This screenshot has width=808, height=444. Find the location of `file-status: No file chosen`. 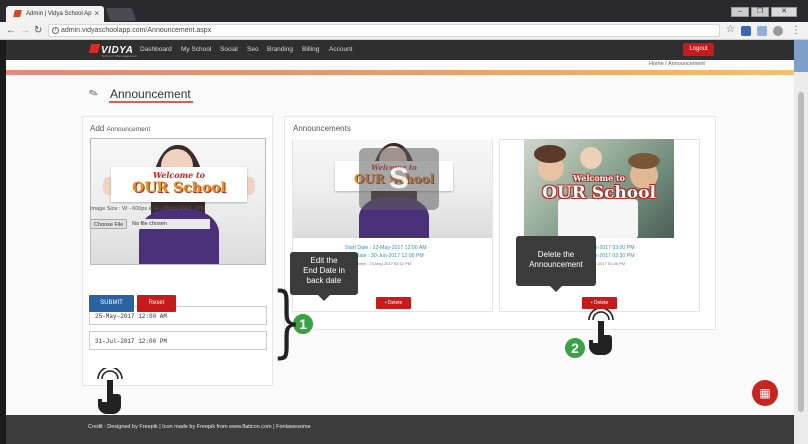

file-status: No file chosen is located at coordinates (149, 224).